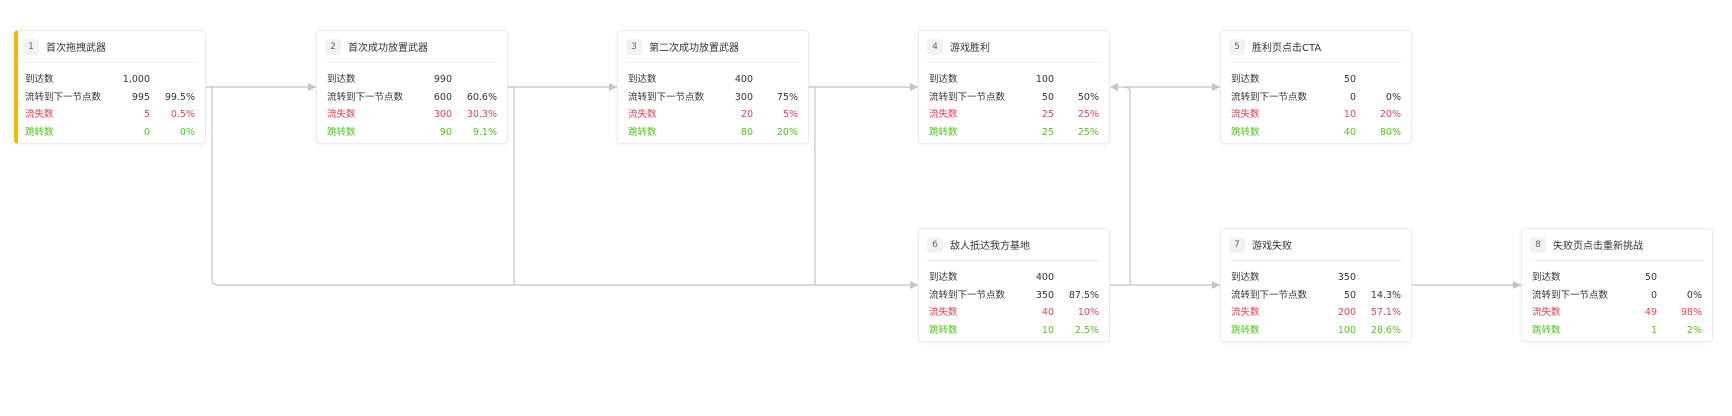 This screenshot has width=1732, height=416. I want to click on funnel-node-8: 8 失败页点击重新挑战 到达数 50 流转到下一节点数 0 0% 流失数 49 98% 跳转数 1 2%, so click(1617, 285).